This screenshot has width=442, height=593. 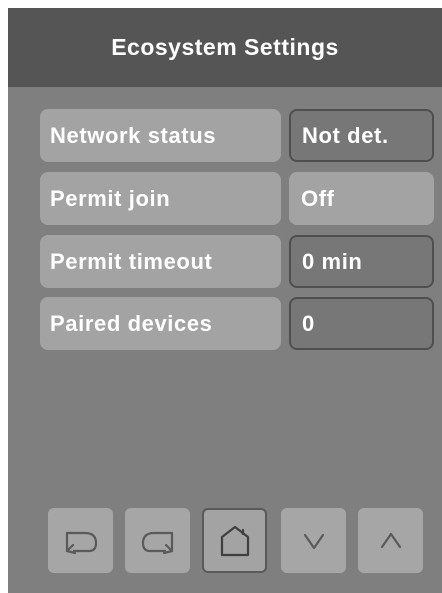 I want to click on network-status-label-text: Network status, so click(x=133, y=135).